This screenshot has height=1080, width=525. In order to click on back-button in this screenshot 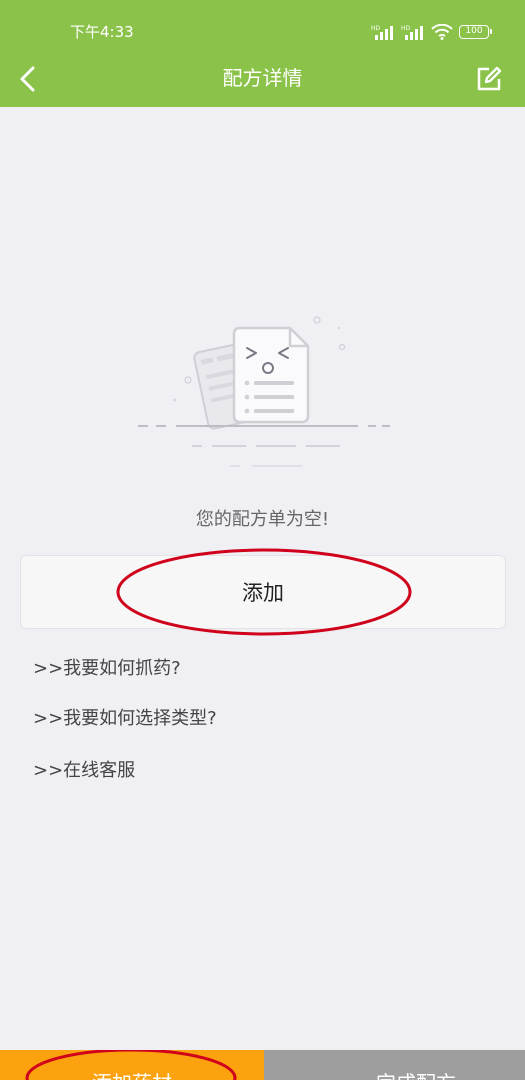, I will do `click(28, 81)`.